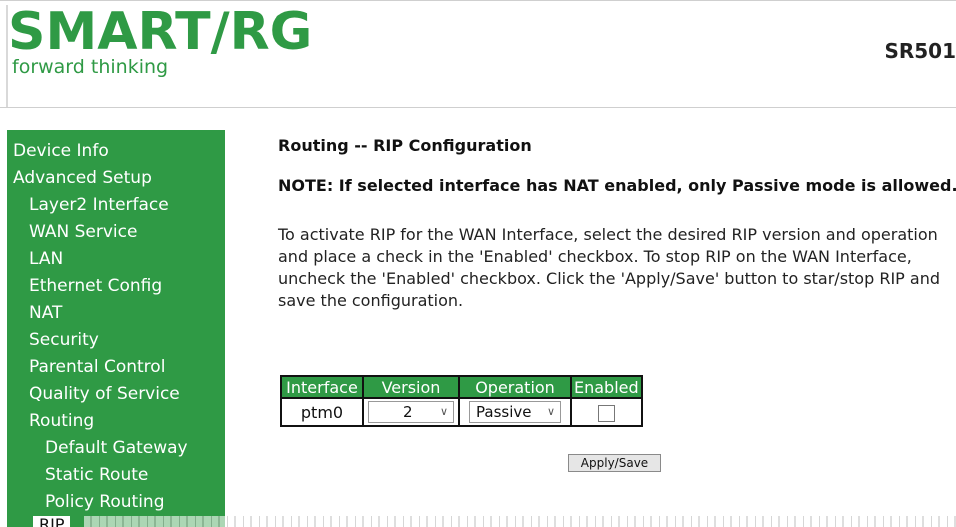 The image size is (956, 527). What do you see at coordinates (614, 463) in the screenshot?
I see `apply-save-button: Apply/Save` at bounding box center [614, 463].